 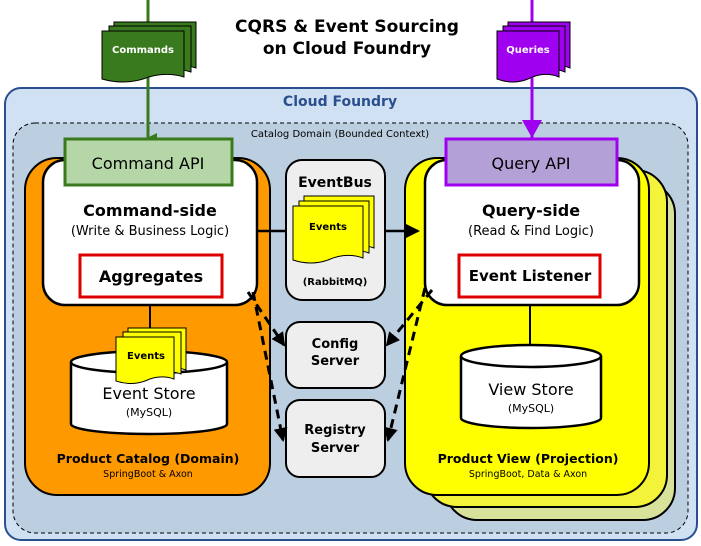 I want to click on eventbus-tech: (RabbitMQ), so click(x=335, y=282).